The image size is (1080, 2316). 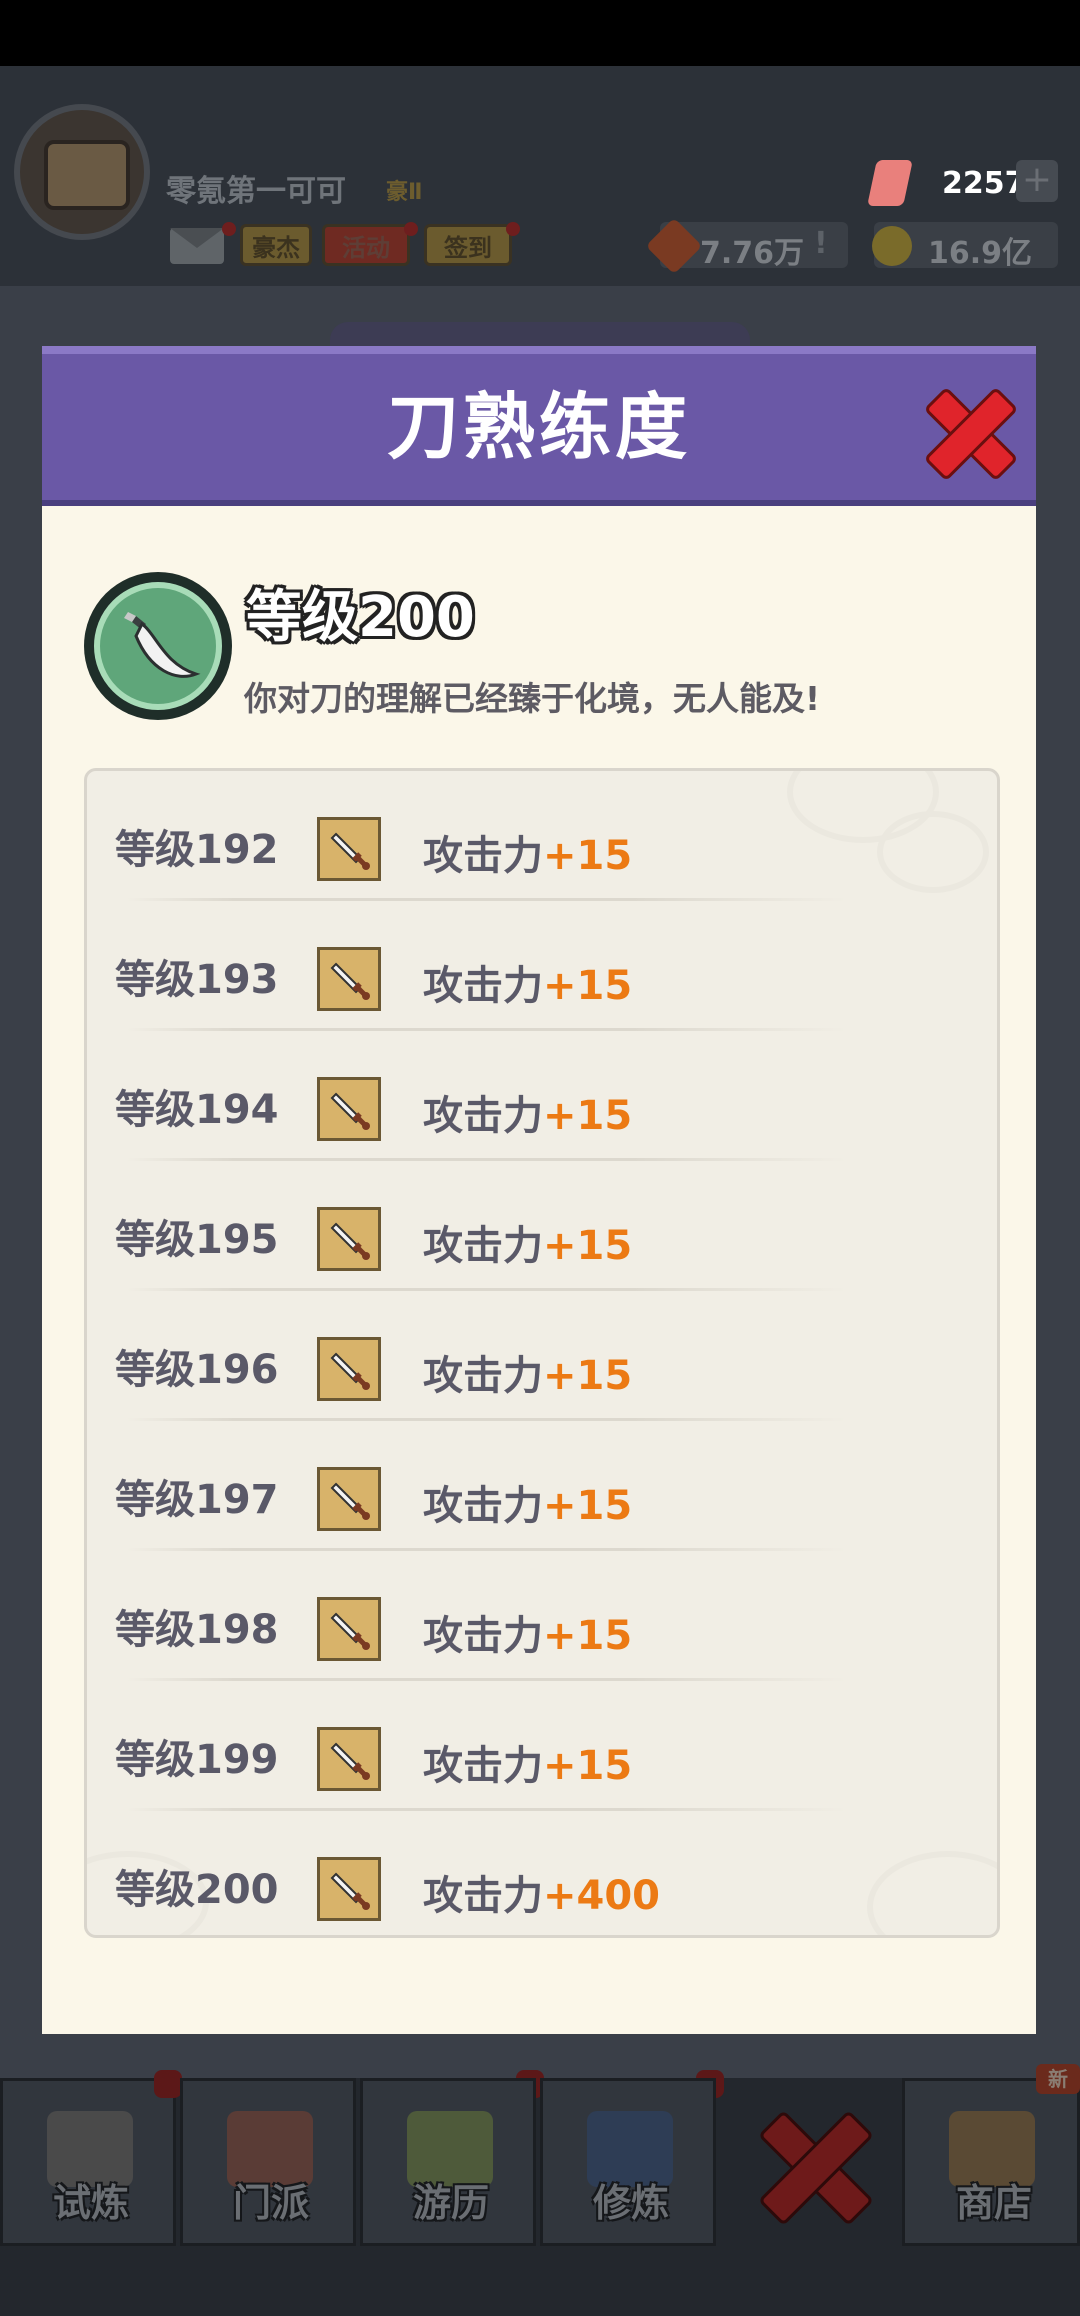 What do you see at coordinates (450, 2203) in the screenshot?
I see `nav-label: 游历` at bounding box center [450, 2203].